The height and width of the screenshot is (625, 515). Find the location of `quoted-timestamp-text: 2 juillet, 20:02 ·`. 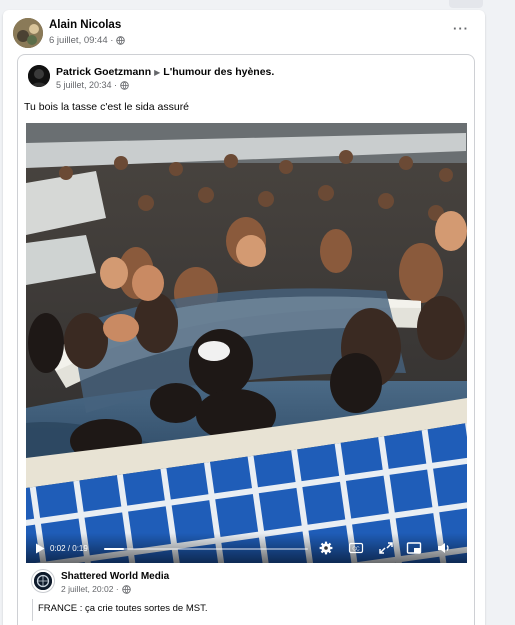

quoted-timestamp-text: 2 juillet, 20:02 · is located at coordinates (90, 589).